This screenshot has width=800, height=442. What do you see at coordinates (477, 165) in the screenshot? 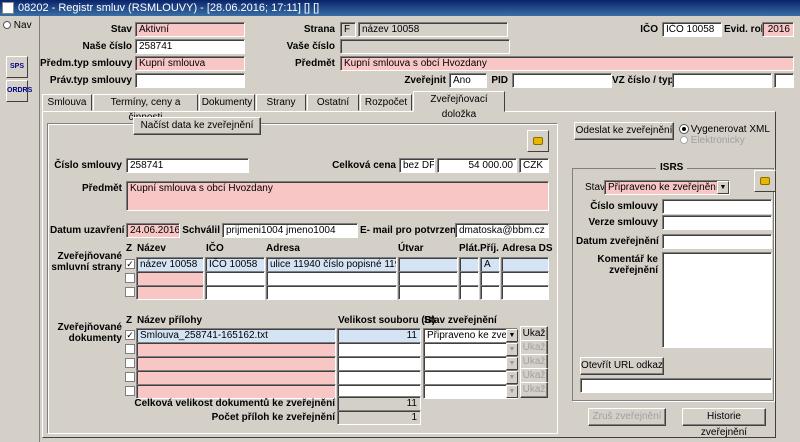
I see `cena-value-field: 54 000.00` at bounding box center [477, 165].